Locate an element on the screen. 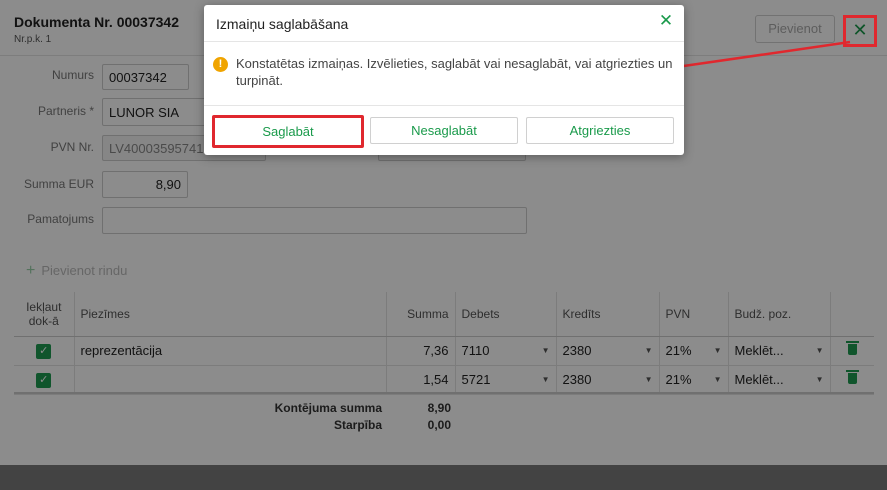 Image resolution: width=887 pixels, height=490 pixels. warning-icon: ! is located at coordinates (220, 64).